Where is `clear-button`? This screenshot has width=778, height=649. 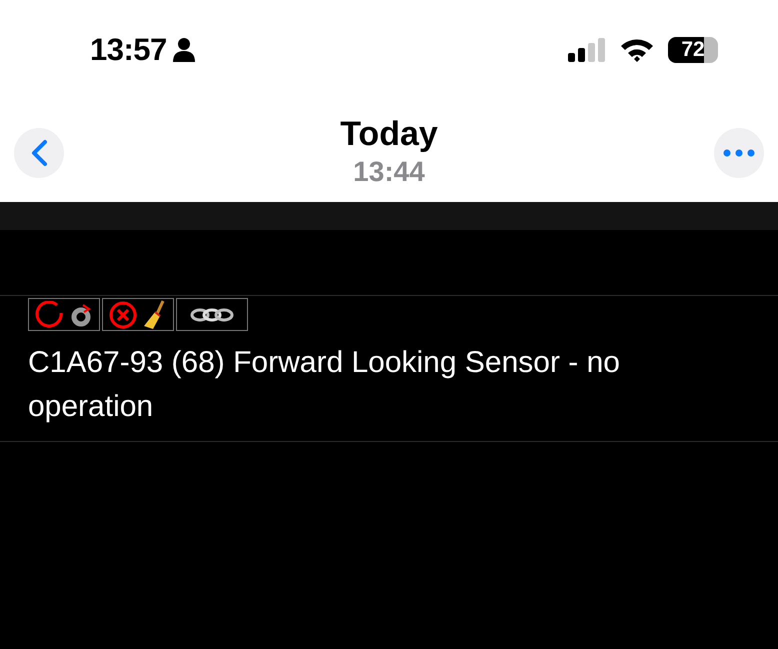
clear-button is located at coordinates (138, 314).